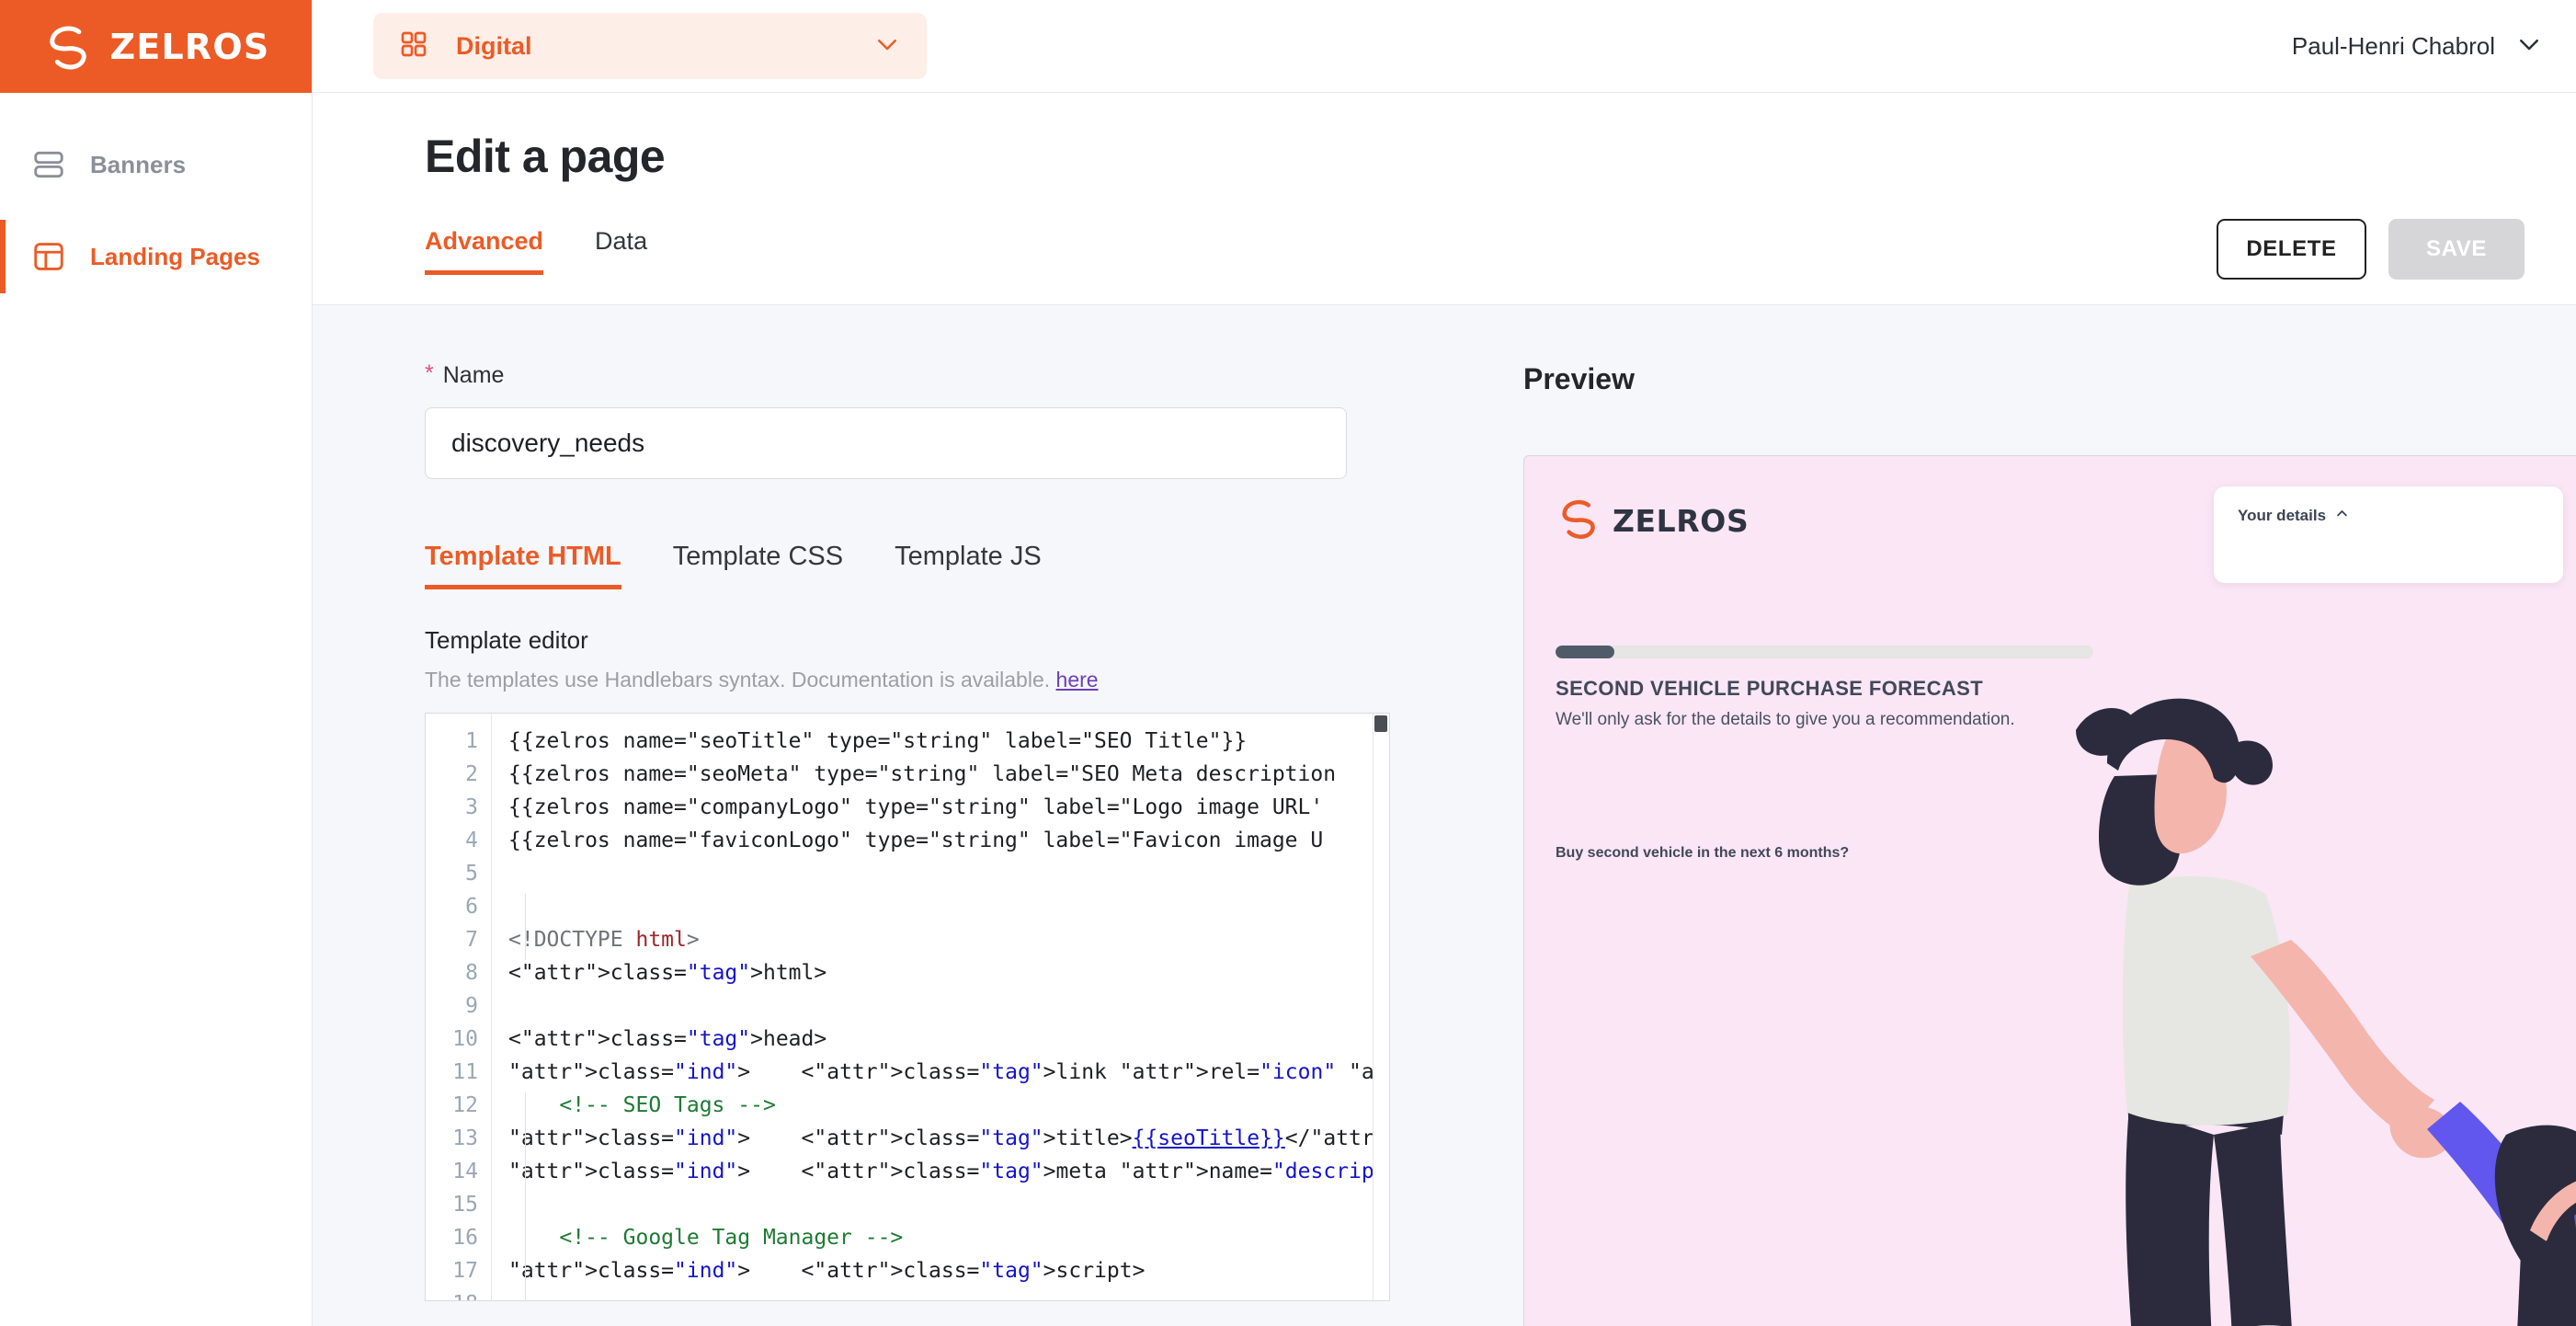 The height and width of the screenshot is (1326, 2576). I want to click on line-number: 9, so click(471, 1006).